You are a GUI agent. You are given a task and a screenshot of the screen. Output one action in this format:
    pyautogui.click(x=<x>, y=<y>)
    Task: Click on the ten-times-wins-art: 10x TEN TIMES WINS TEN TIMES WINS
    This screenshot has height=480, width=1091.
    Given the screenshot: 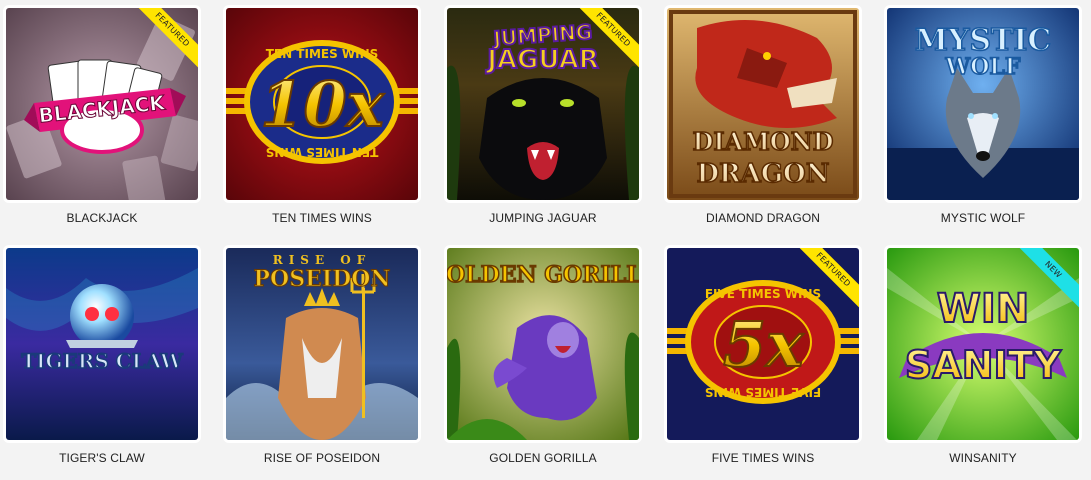 What is the action you would take?
    pyautogui.click(x=322, y=104)
    